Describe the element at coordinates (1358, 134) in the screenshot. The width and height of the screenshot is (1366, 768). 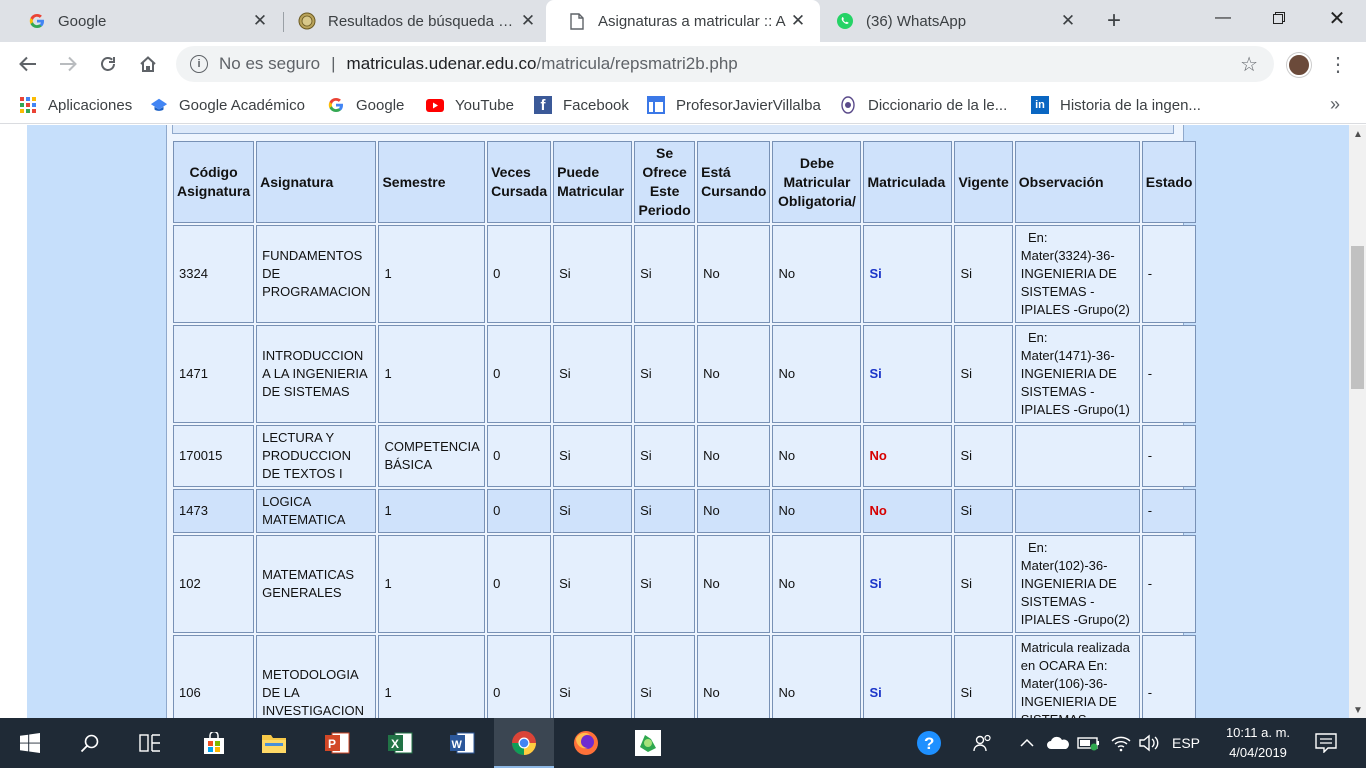
I see `scroll-up-arrow-icon: ▲` at that location.